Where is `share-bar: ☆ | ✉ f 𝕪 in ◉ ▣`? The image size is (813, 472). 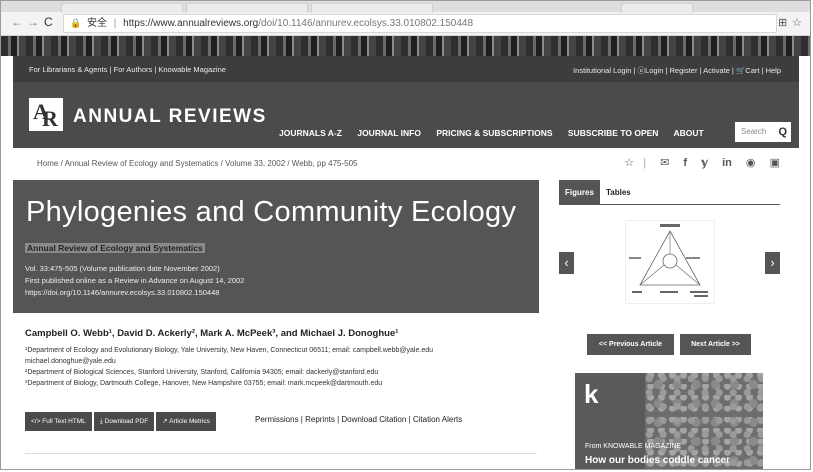 share-bar: ☆ | ✉ f 𝕪 in ◉ ▣ is located at coordinates (702, 163).